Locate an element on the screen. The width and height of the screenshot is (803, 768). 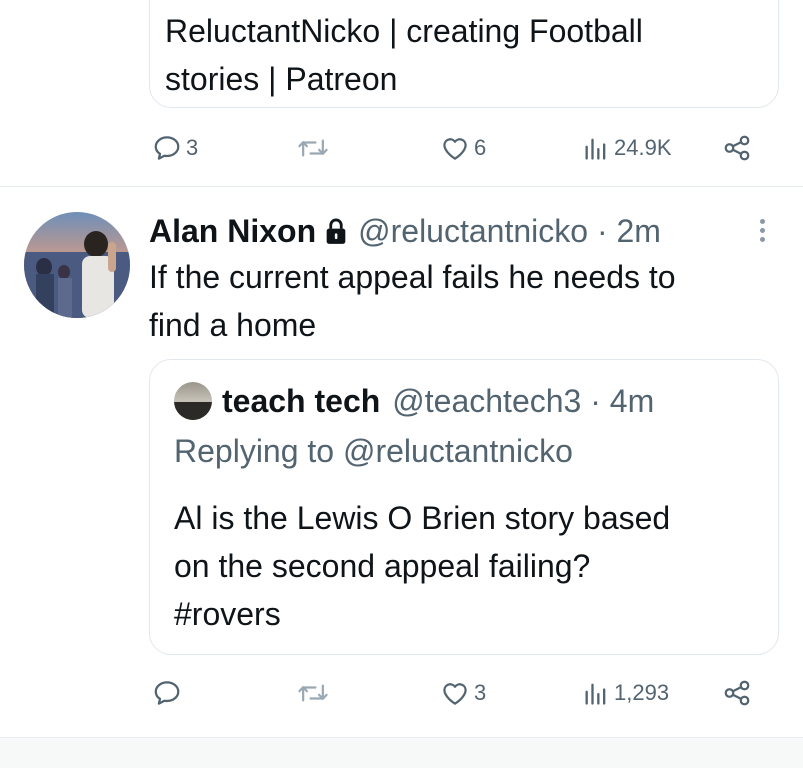
top-tweet-actions: 3 6 24.9K is located at coordinates (401, 148).